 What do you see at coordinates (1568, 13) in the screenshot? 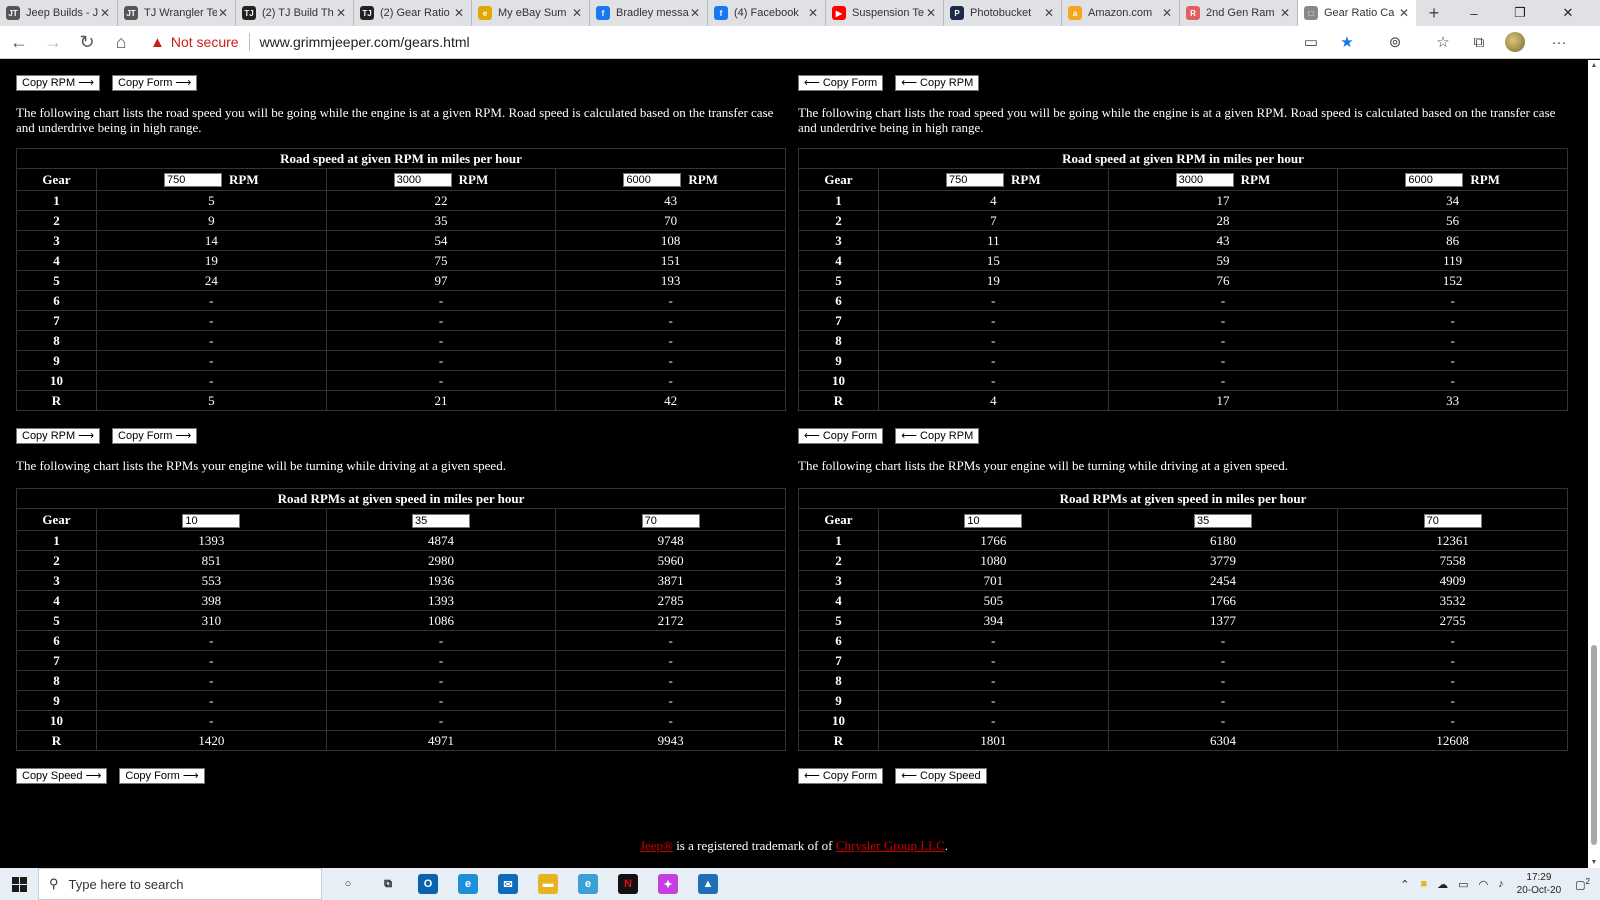
I see `window-close-button: ✕` at bounding box center [1568, 13].